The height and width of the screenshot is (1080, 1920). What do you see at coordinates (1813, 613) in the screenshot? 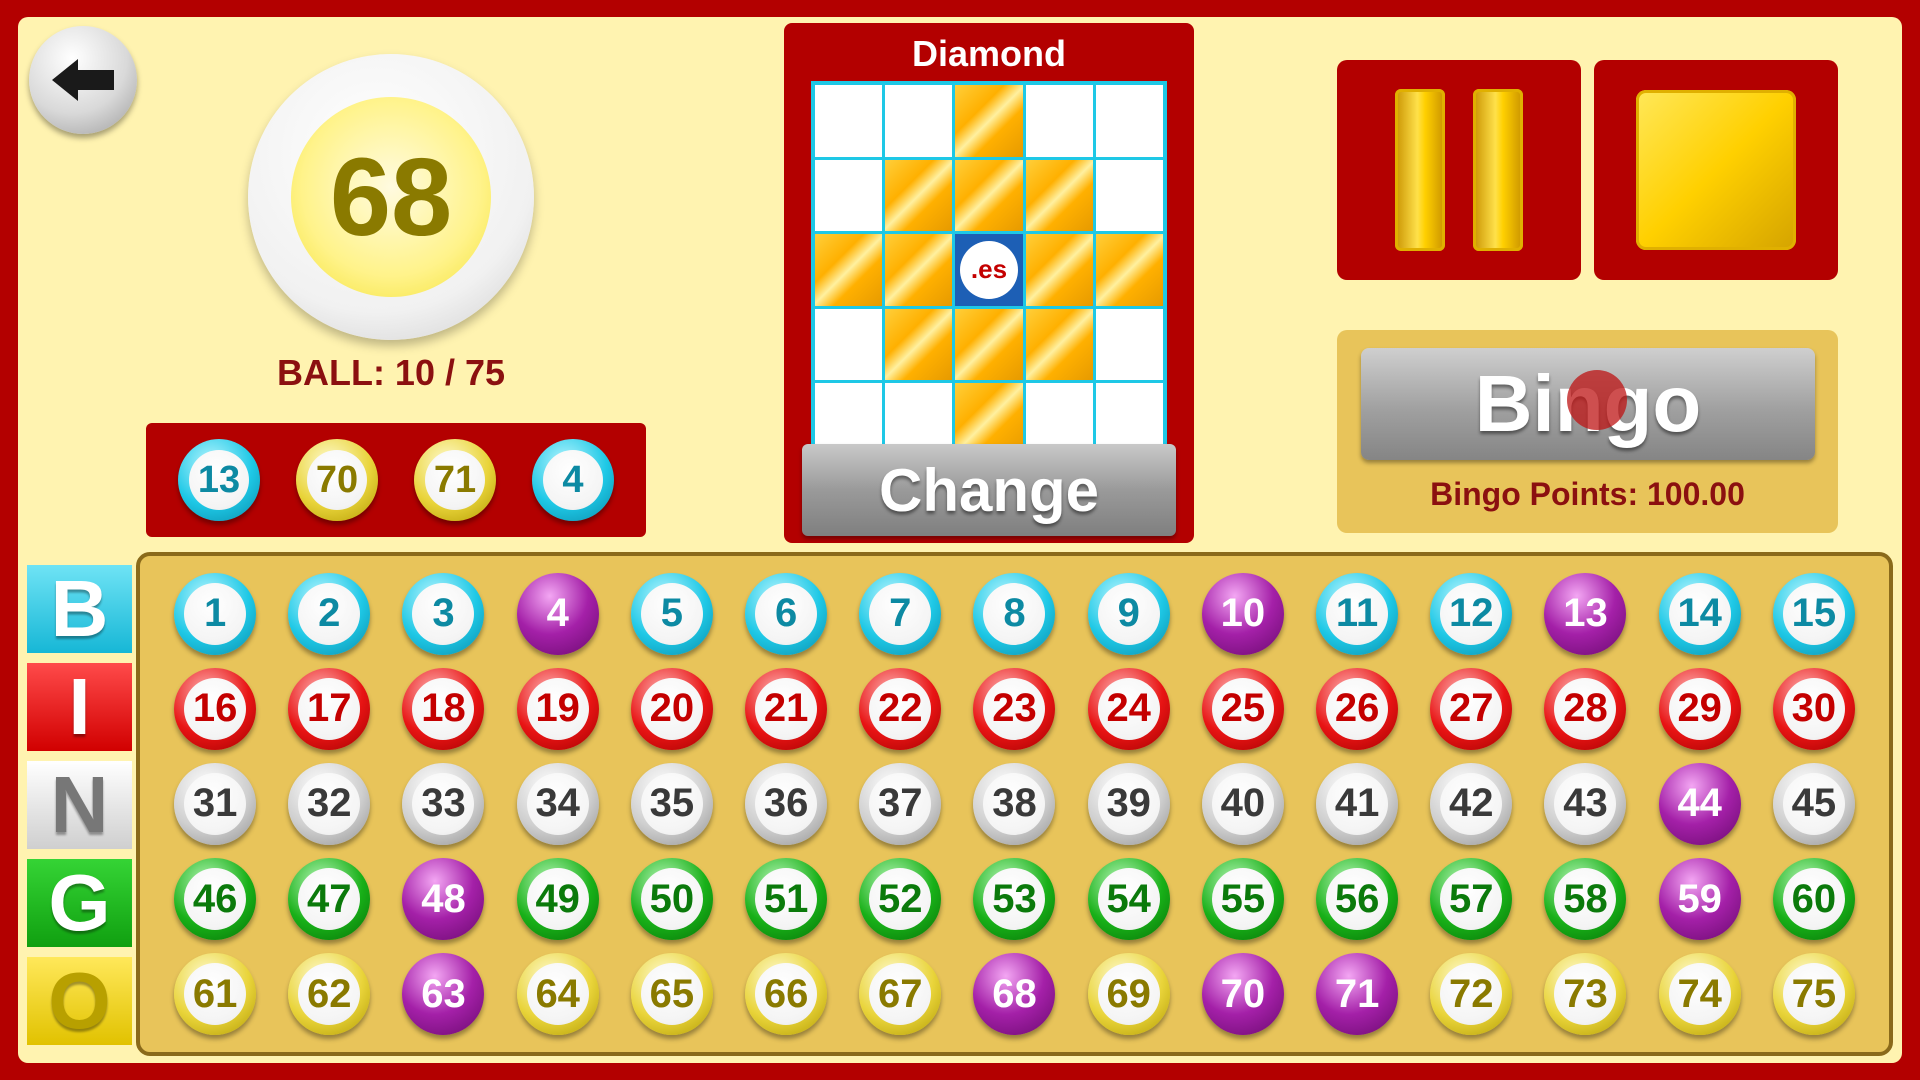
I see `board-ball: 15` at bounding box center [1813, 613].